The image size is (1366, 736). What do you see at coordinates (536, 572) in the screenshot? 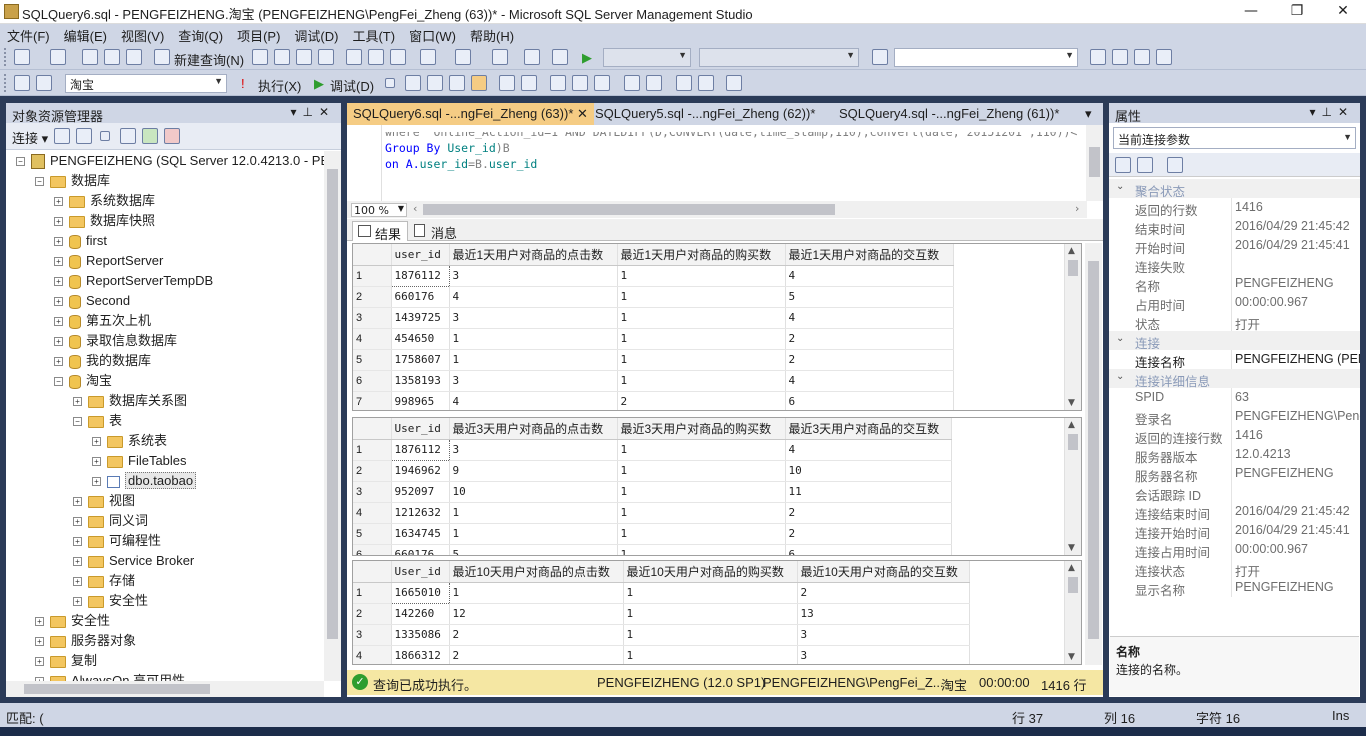
I see `column-header: 最近10天用户对商品的点击数` at bounding box center [536, 572].